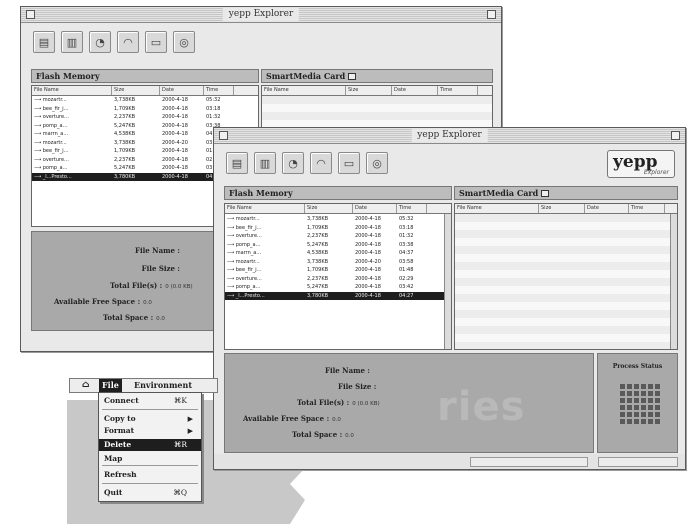 Image resolution: width=693 pixels, height=524 pixels. Describe the element at coordinates (110, 385) in the screenshot. I see `menu-file: File` at that location.